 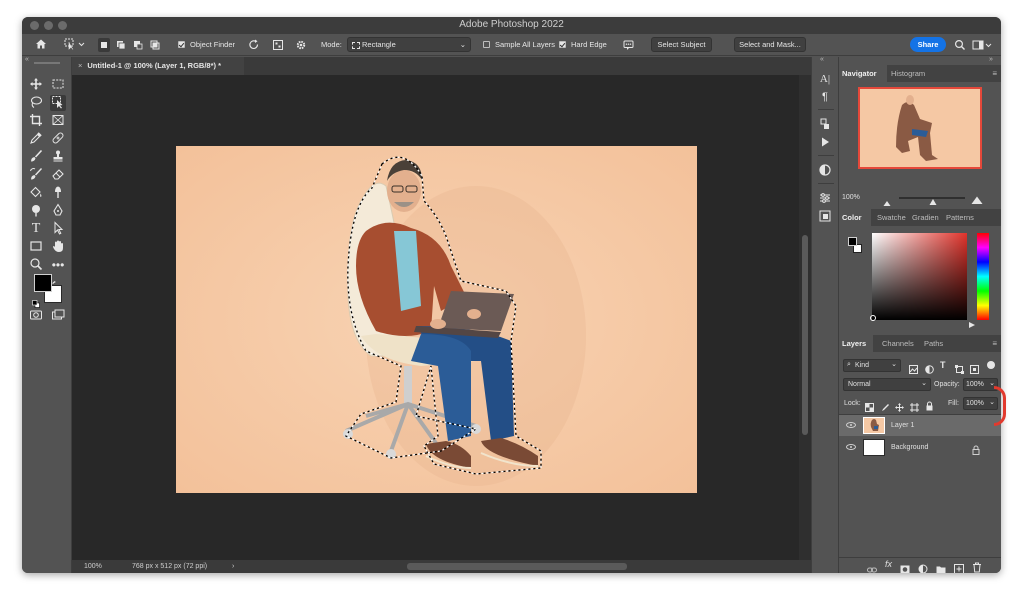 I want to click on tab-gradients: Gradien, so click(x=925, y=217).